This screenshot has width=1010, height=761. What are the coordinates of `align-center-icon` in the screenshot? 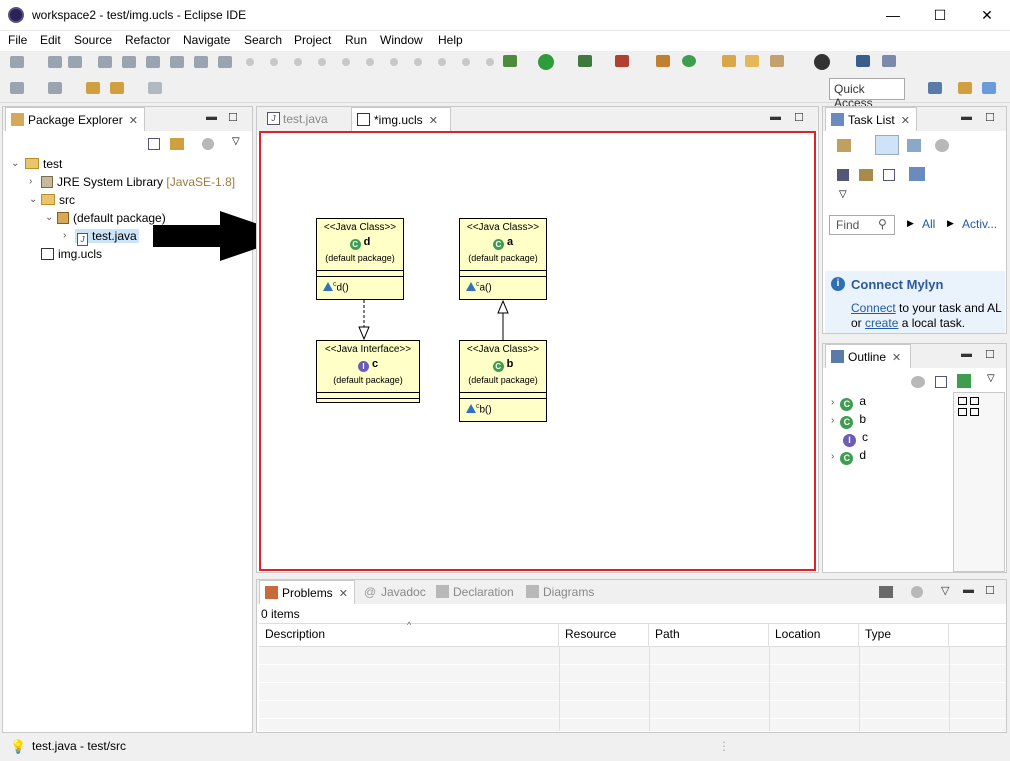 It's located at (129, 62).